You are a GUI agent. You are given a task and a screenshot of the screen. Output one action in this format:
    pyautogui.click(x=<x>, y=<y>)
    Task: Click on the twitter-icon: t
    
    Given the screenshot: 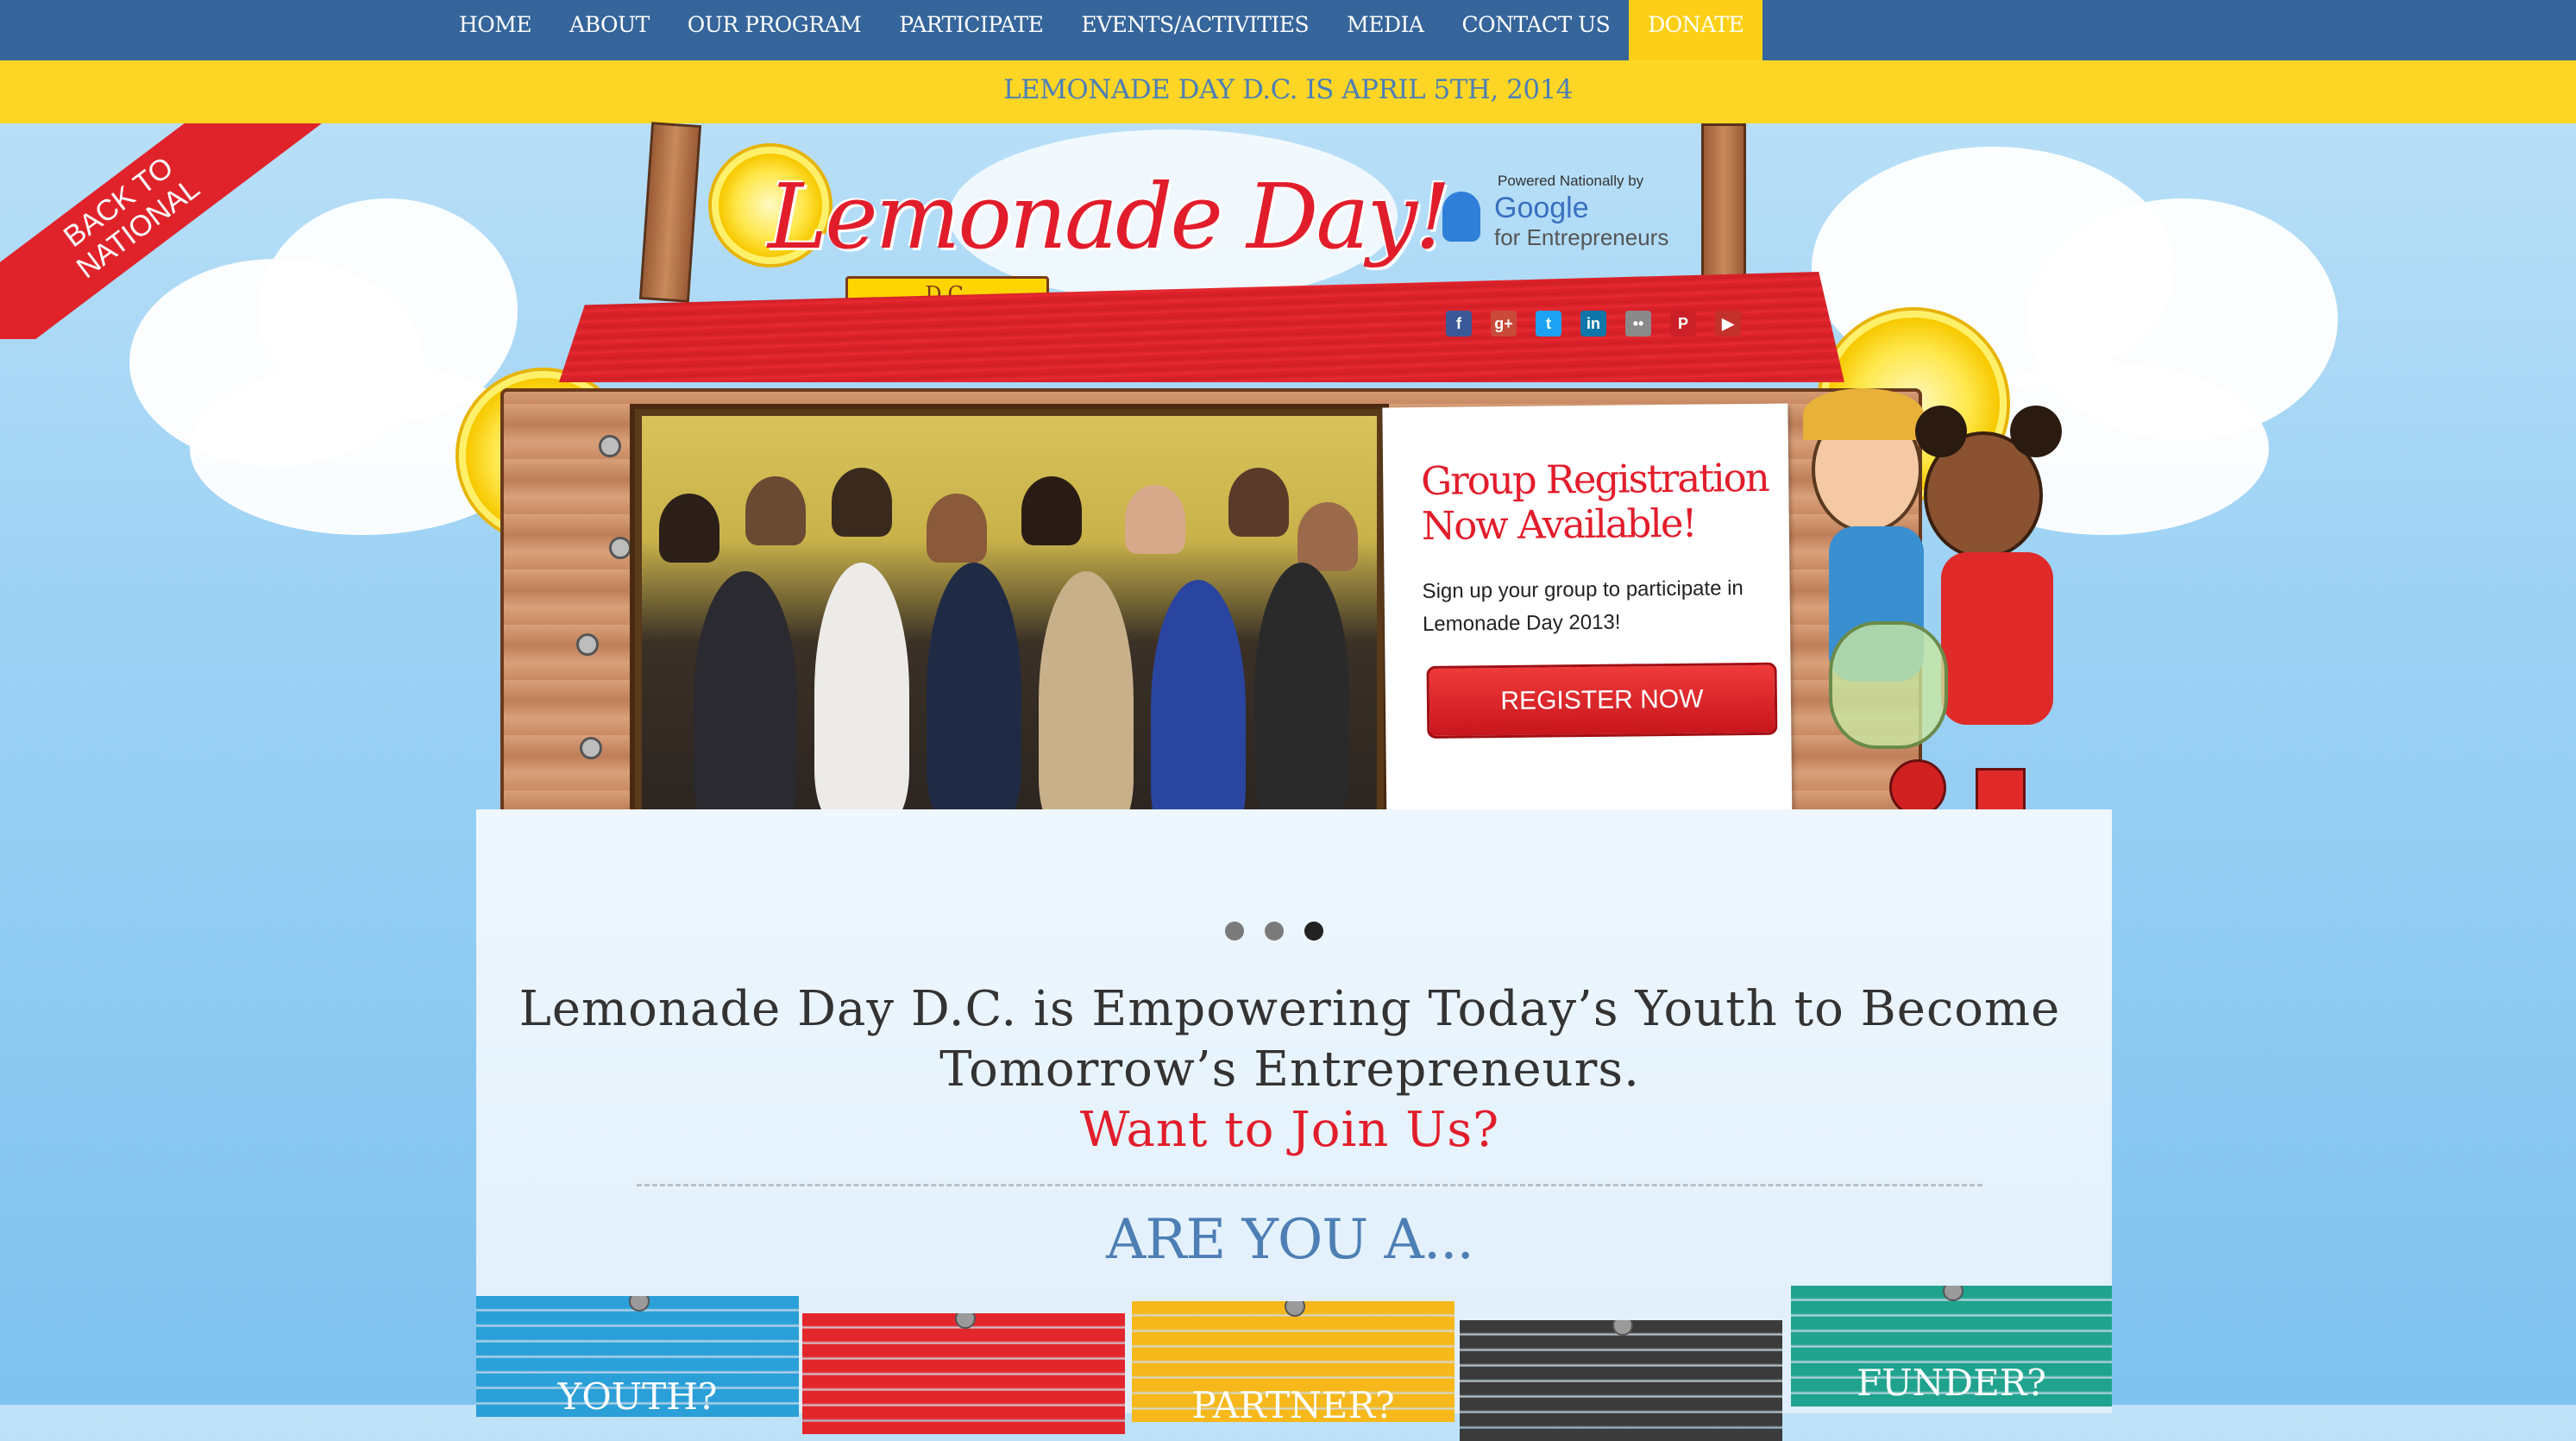 What is the action you would take?
    pyautogui.click(x=1548, y=324)
    